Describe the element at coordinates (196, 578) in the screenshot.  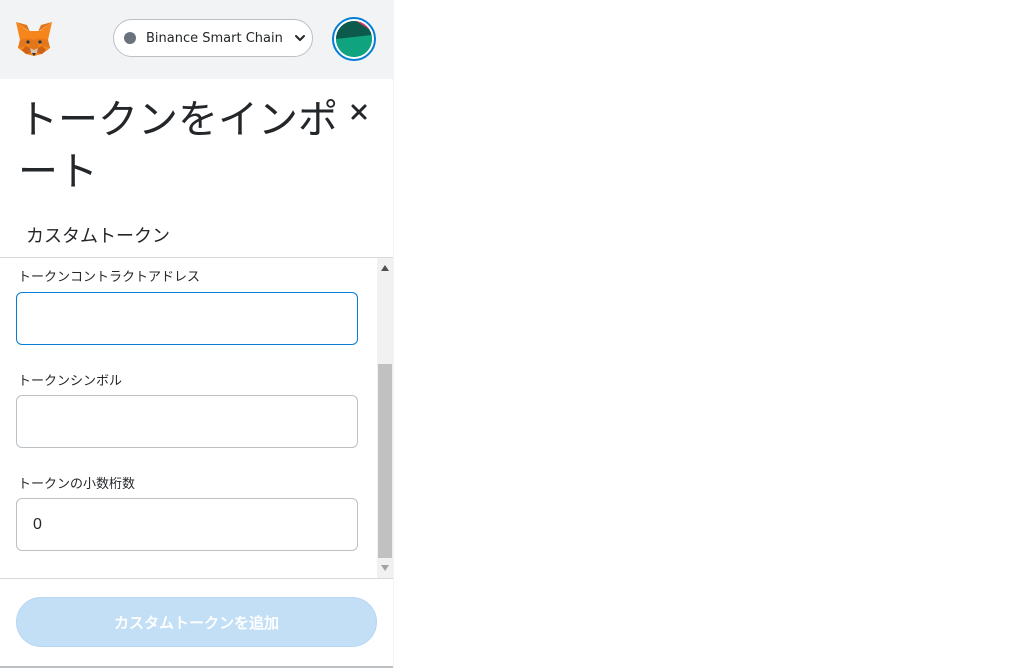
I see `content-divider-bottom` at that location.